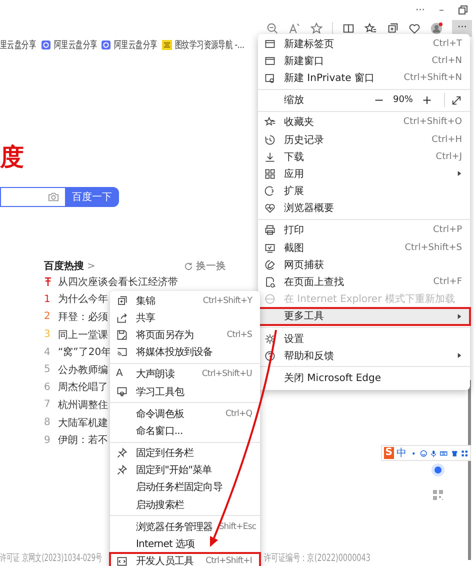 Image resolution: width=474 pixels, height=566 pixels. What do you see at coordinates (364, 173) in the screenshot?
I see `menu-item: 应用` at bounding box center [364, 173].